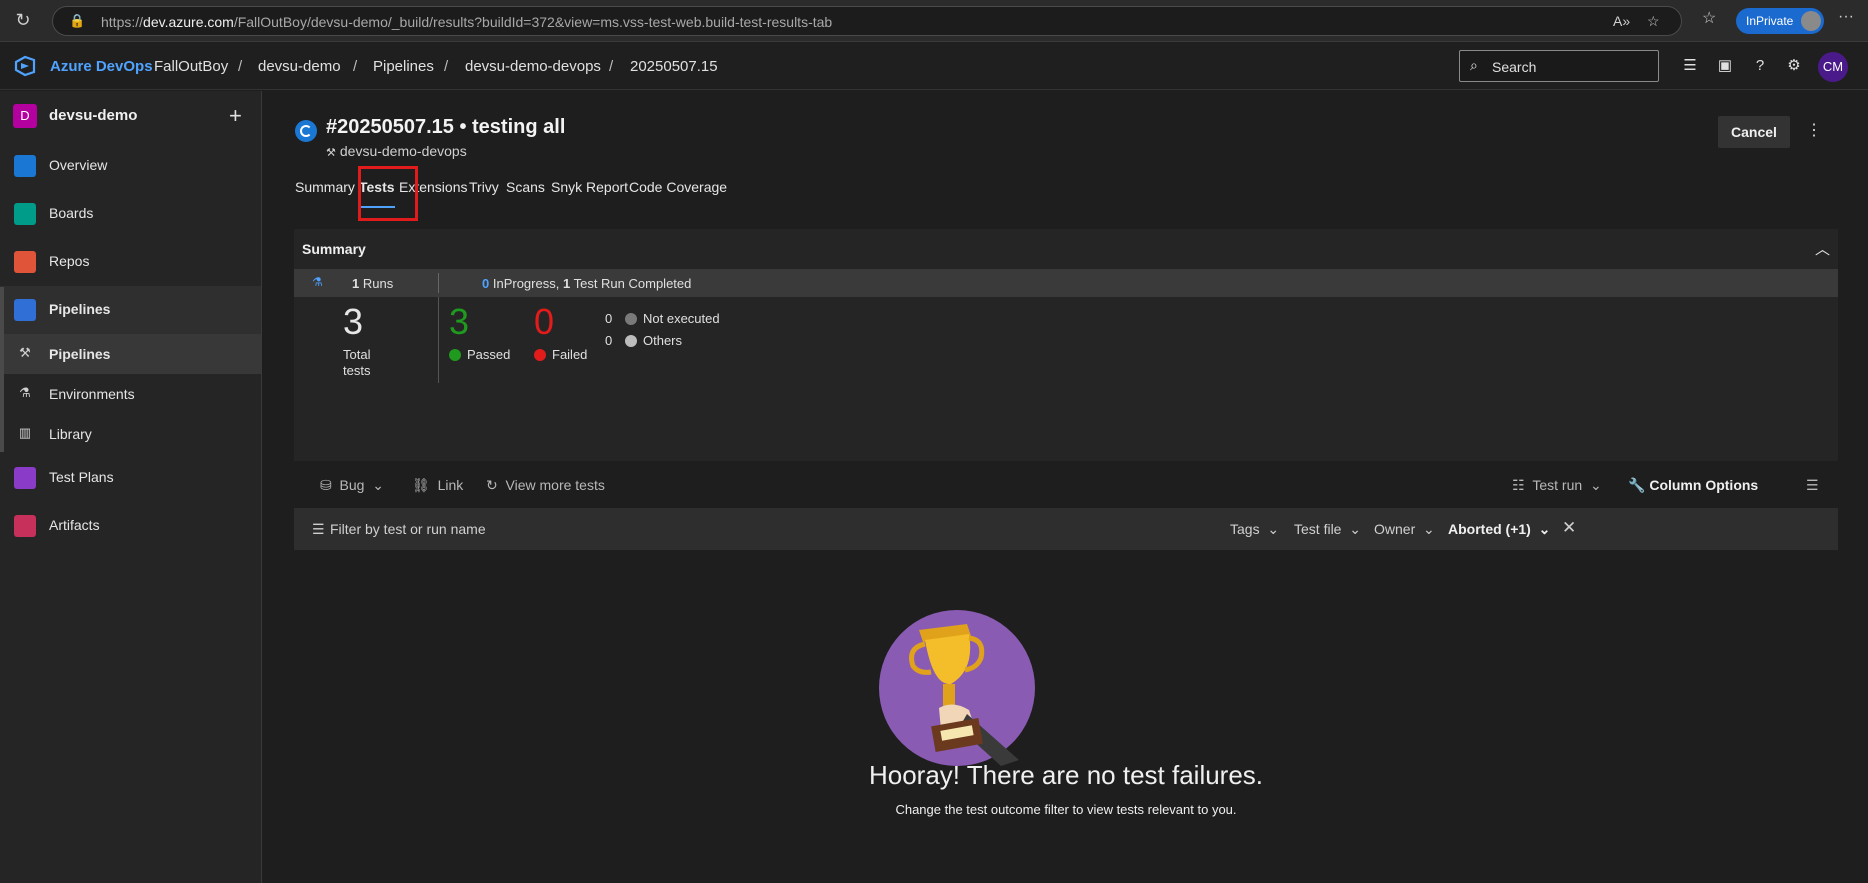 This screenshot has height=883, width=1868. Describe the element at coordinates (1637, 485) in the screenshot. I see `wrench-icon: 🔧` at that location.